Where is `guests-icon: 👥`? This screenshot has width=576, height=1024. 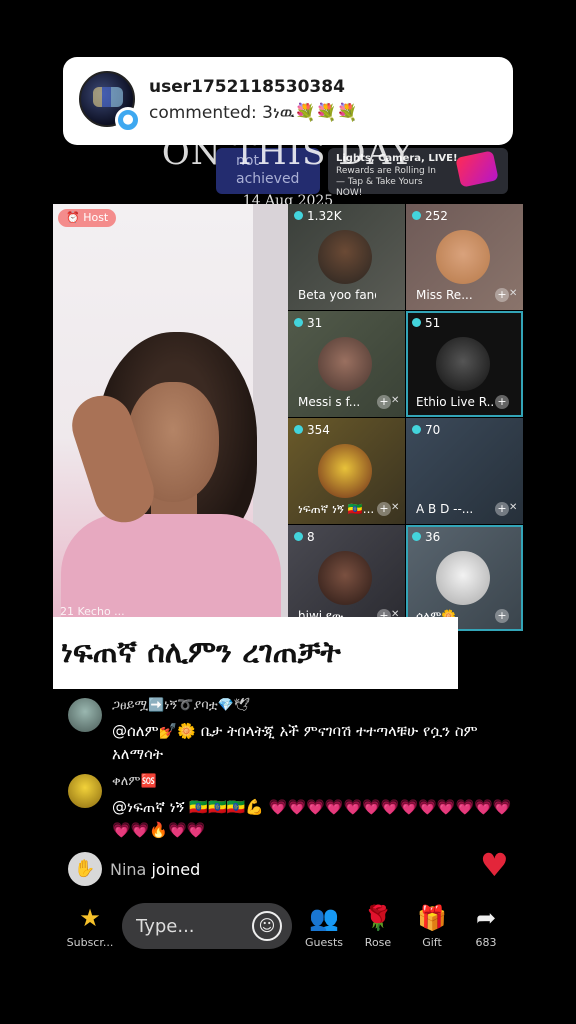
guests-icon: 👥 is located at coordinates (324, 918).